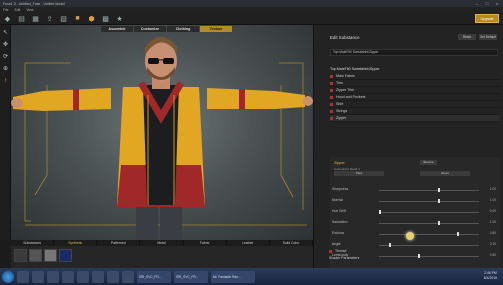 This screenshot has height=285, width=503. Describe the element at coordinates (17, 10) in the screenshot. I see `menu-edit: Edit` at that location.